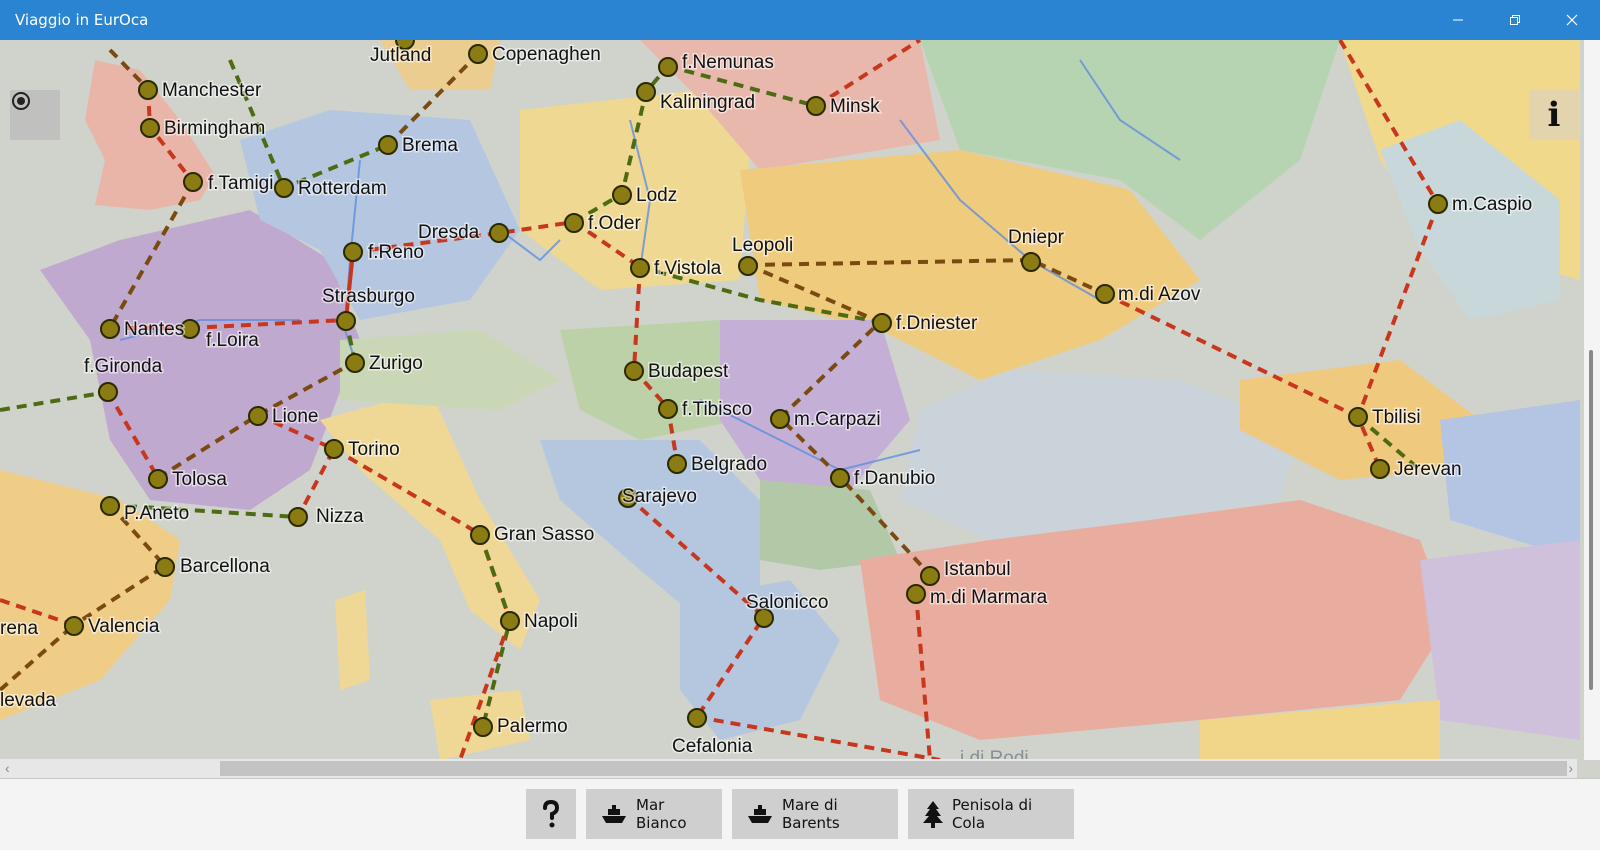 Image resolution: width=1600 pixels, height=850 pixels. Describe the element at coordinates (717, 409) in the screenshot. I see `label-tibisco: f.Tibisco` at that location.